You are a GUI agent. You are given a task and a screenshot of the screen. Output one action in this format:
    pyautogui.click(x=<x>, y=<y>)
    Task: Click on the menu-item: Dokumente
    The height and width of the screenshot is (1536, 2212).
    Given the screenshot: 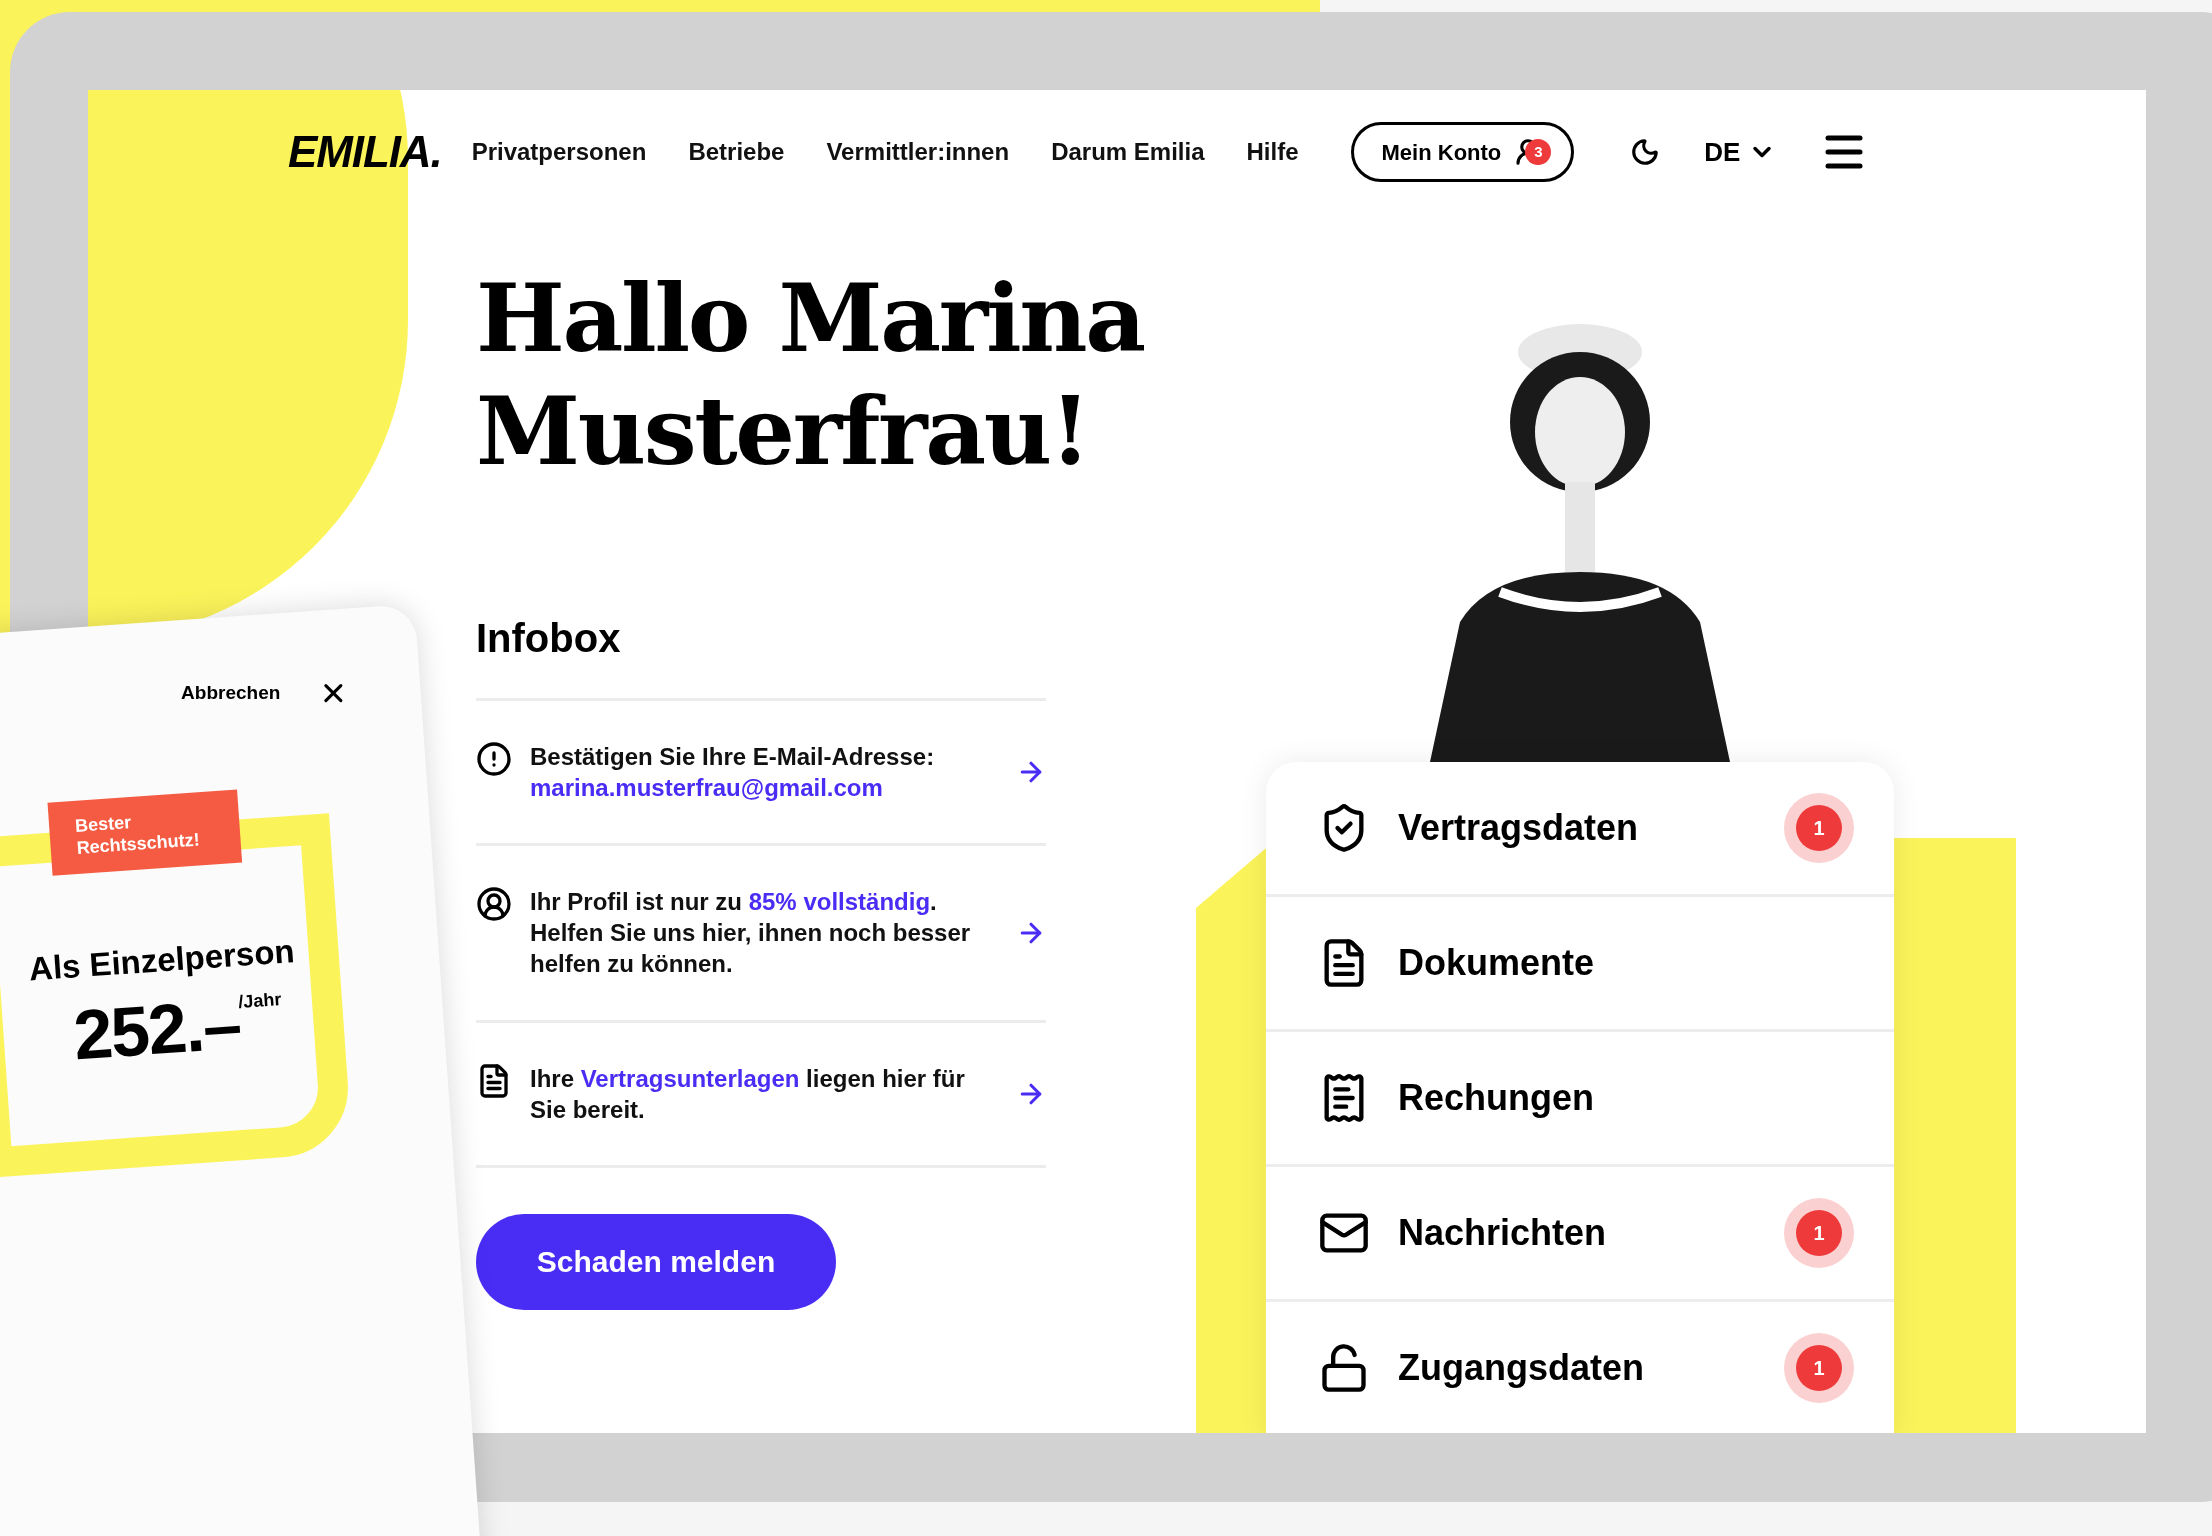 What is the action you would take?
    pyautogui.click(x=1580, y=964)
    